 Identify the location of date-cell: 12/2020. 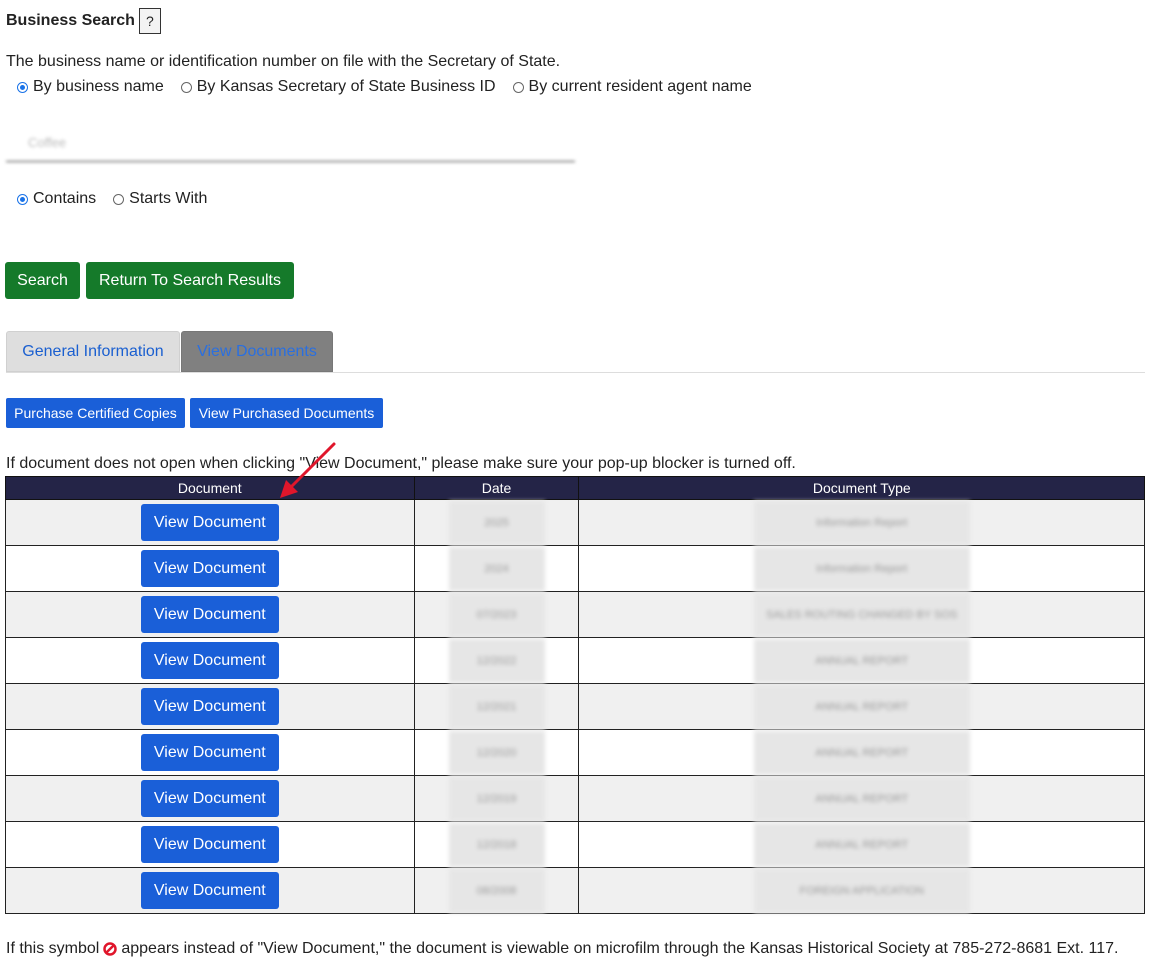
(496, 752).